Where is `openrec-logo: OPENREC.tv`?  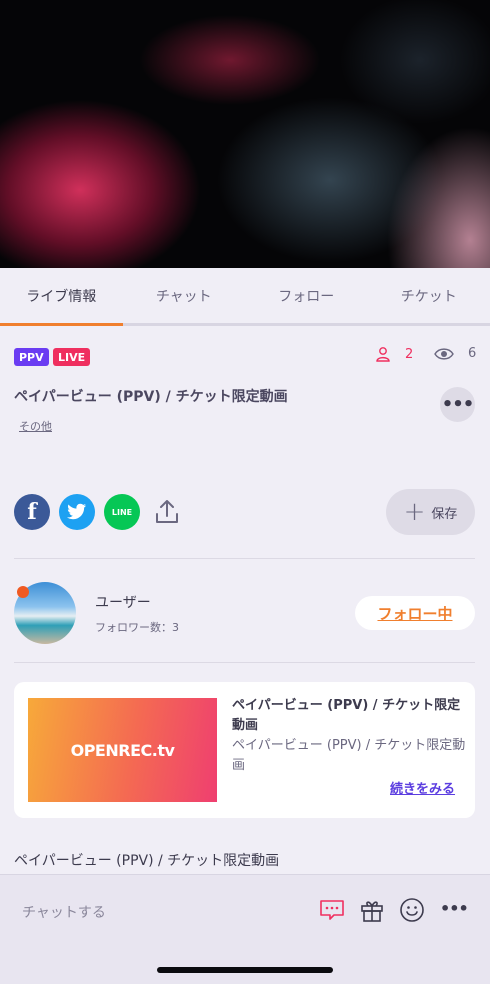
openrec-logo: OPENREC.tv is located at coordinates (122, 750).